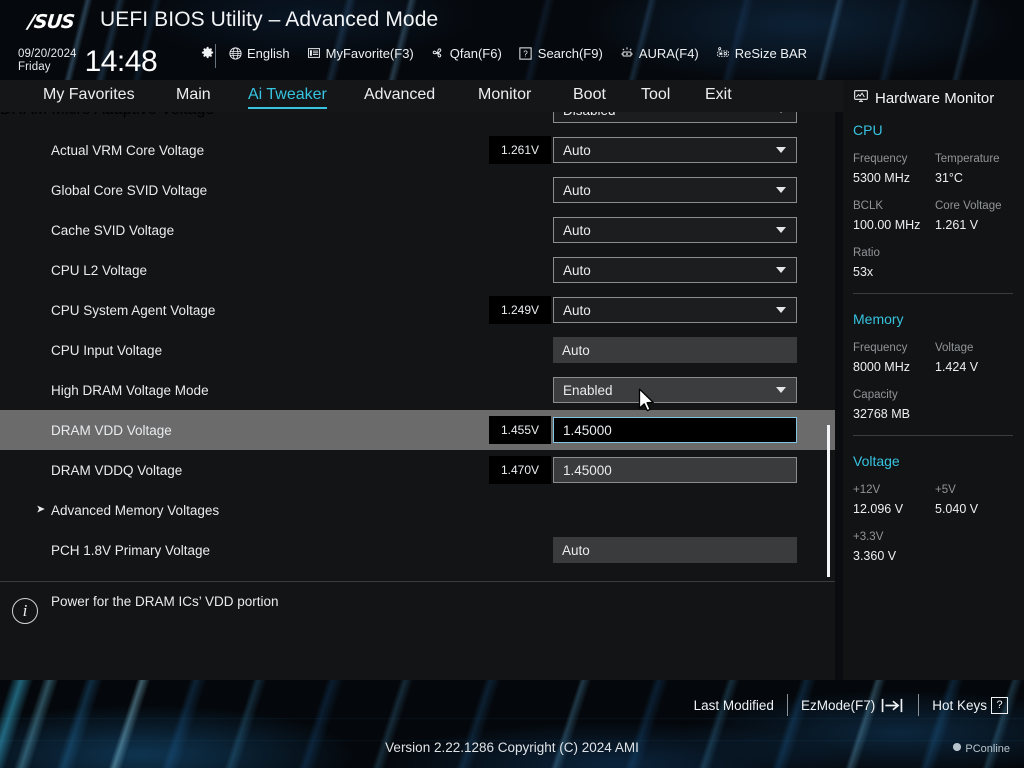 The height and width of the screenshot is (768, 1024). I want to click on setting-label: Cache SVID Voltage, so click(113, 230).